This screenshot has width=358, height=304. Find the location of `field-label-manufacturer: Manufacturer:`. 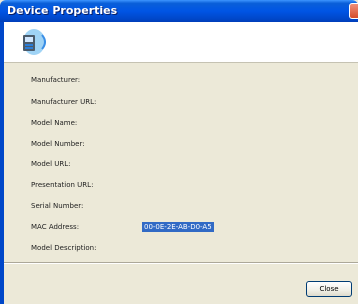

field-label-manufacturer: Manufacturer: is located at coordinates (56, 80).